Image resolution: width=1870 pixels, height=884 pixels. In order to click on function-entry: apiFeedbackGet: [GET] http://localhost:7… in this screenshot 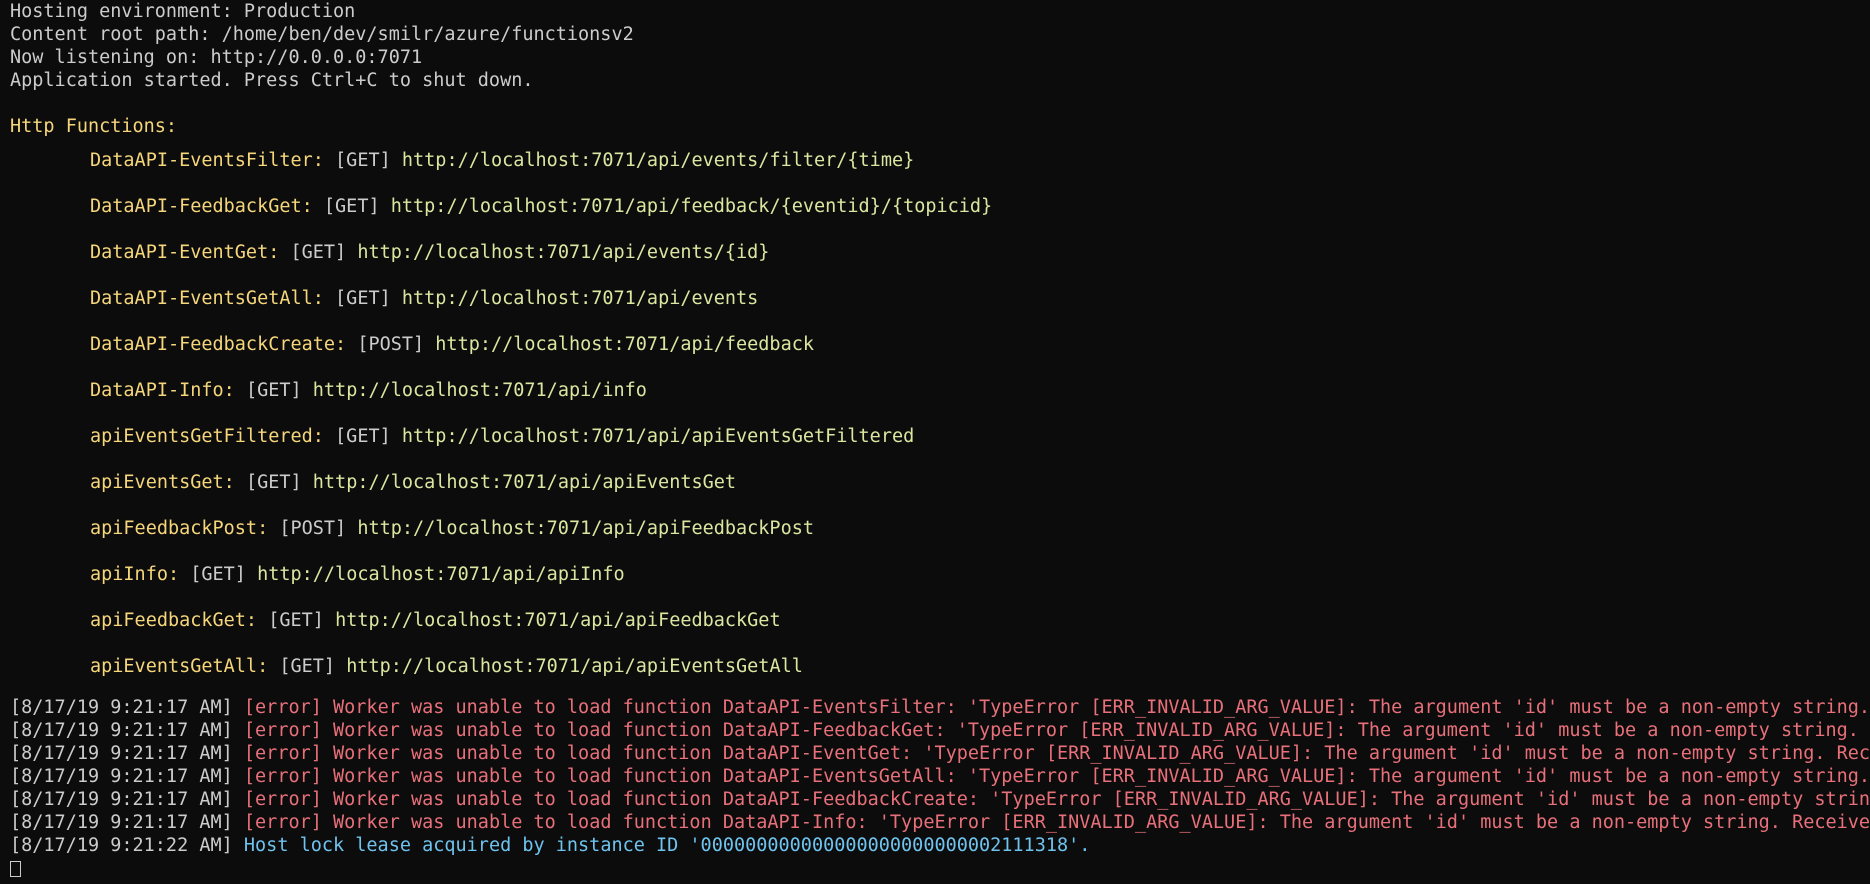, I will do `click(940, 621)`.